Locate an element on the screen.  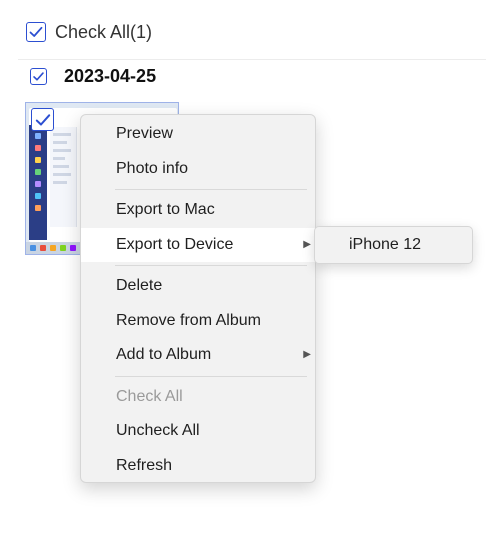
menu-item-remove-from-album: Remove from Album is located at coordinates (198, 321).